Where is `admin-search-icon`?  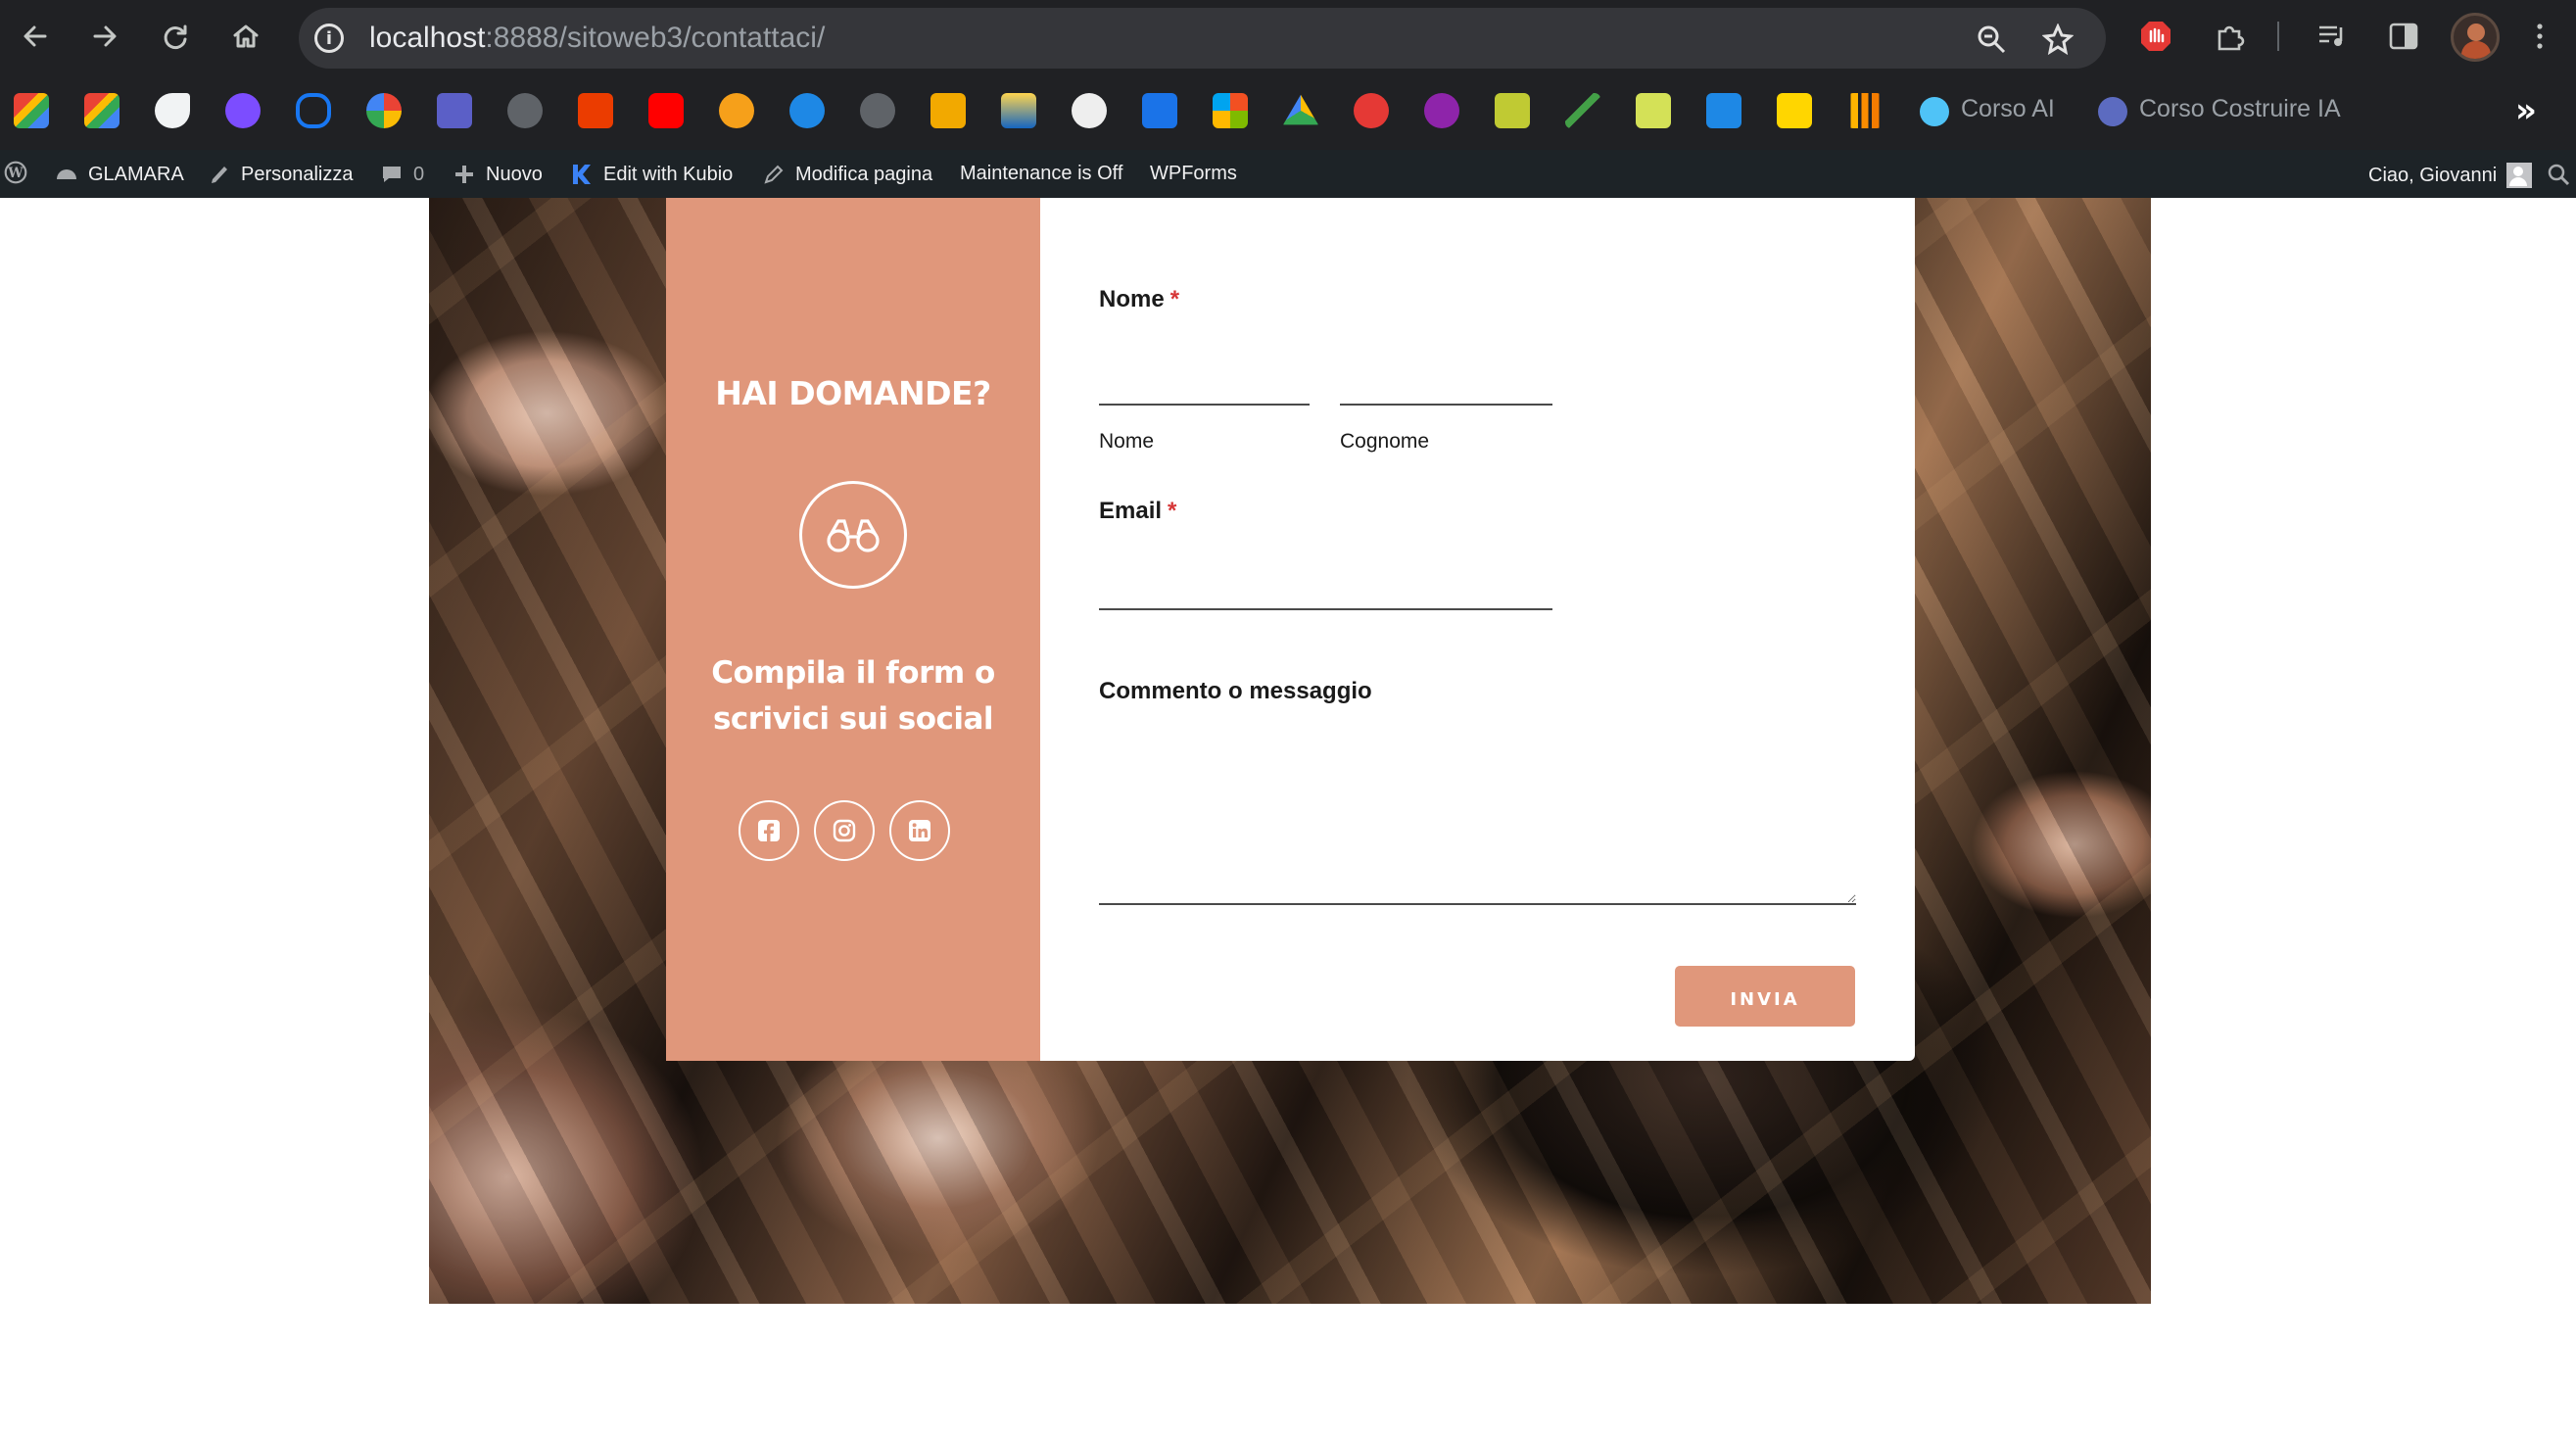 admin-search-icon is located at coordinates (2559, 174).